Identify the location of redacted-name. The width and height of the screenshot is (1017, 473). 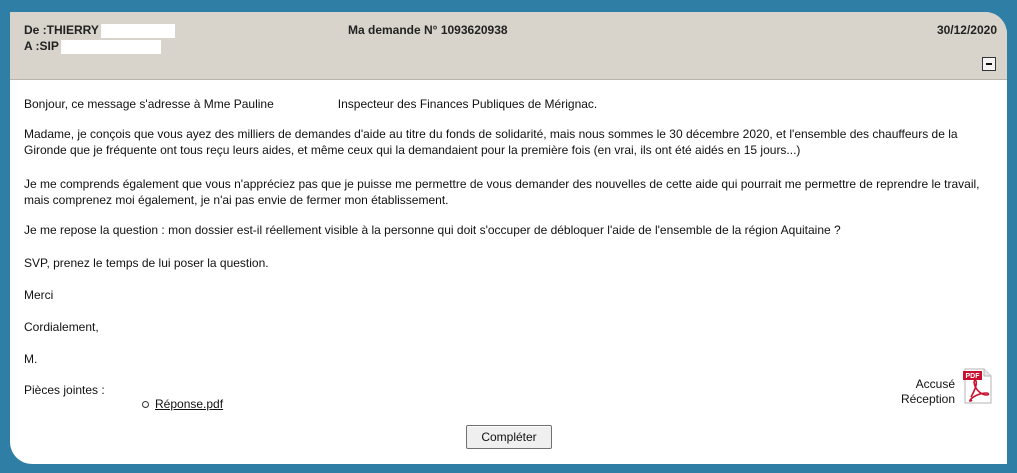
(137, 30).